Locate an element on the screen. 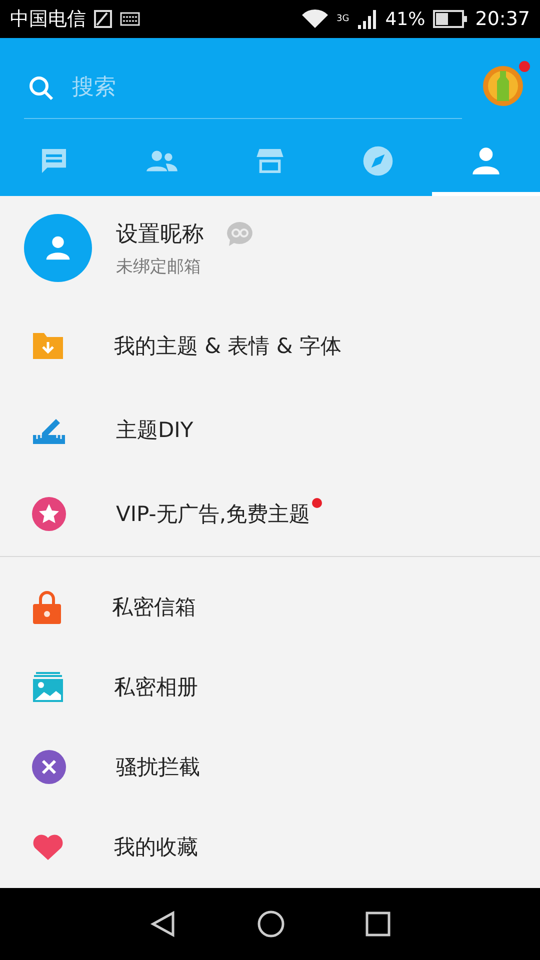  carrier-name: 中国电信 is located at coordinates (48, 19).